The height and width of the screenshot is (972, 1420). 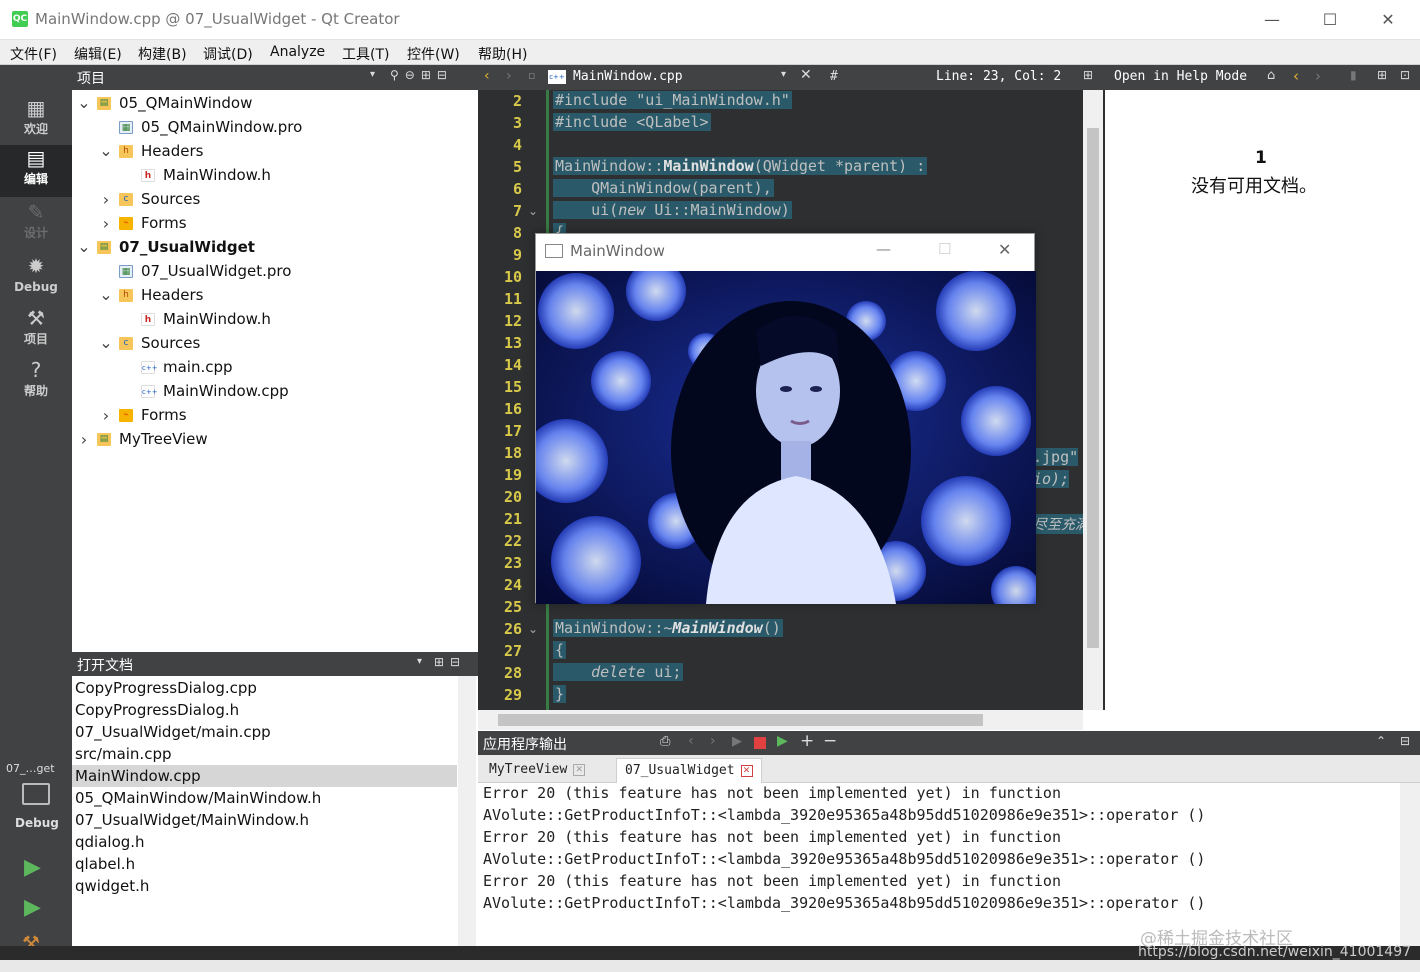 I want to click on mode-welcome: ▦ 欢迎, so click(x=36, y=121).